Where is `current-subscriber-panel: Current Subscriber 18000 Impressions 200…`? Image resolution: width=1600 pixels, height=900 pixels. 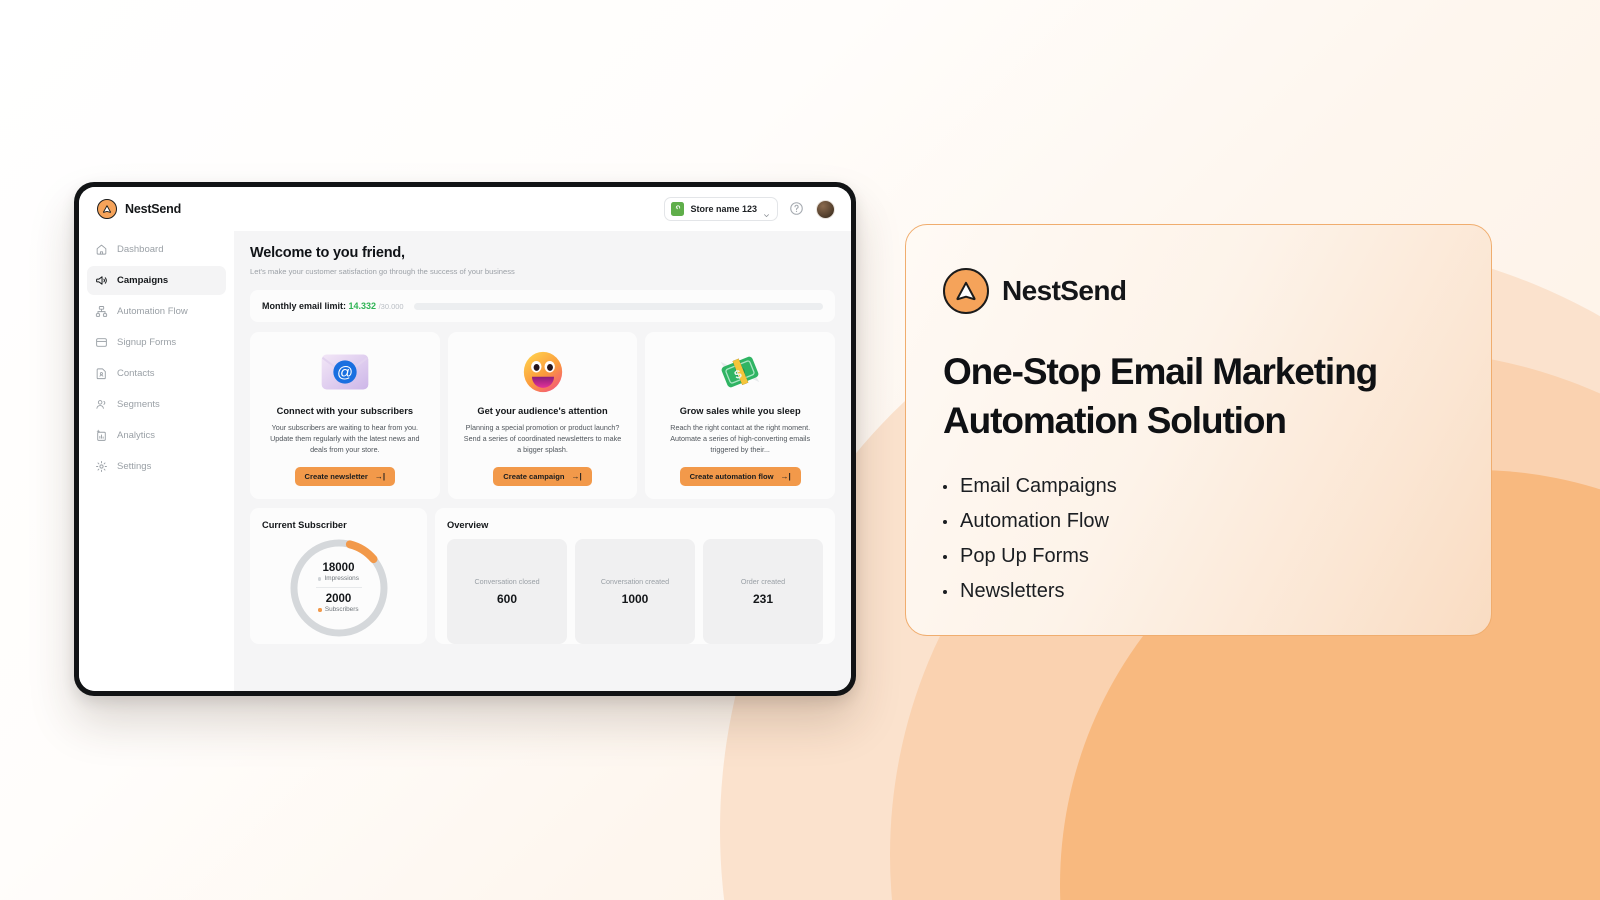
current-subscriber-panel: Current Subscriber 18000 Impressions 200… is located at coordinates (338, 575).